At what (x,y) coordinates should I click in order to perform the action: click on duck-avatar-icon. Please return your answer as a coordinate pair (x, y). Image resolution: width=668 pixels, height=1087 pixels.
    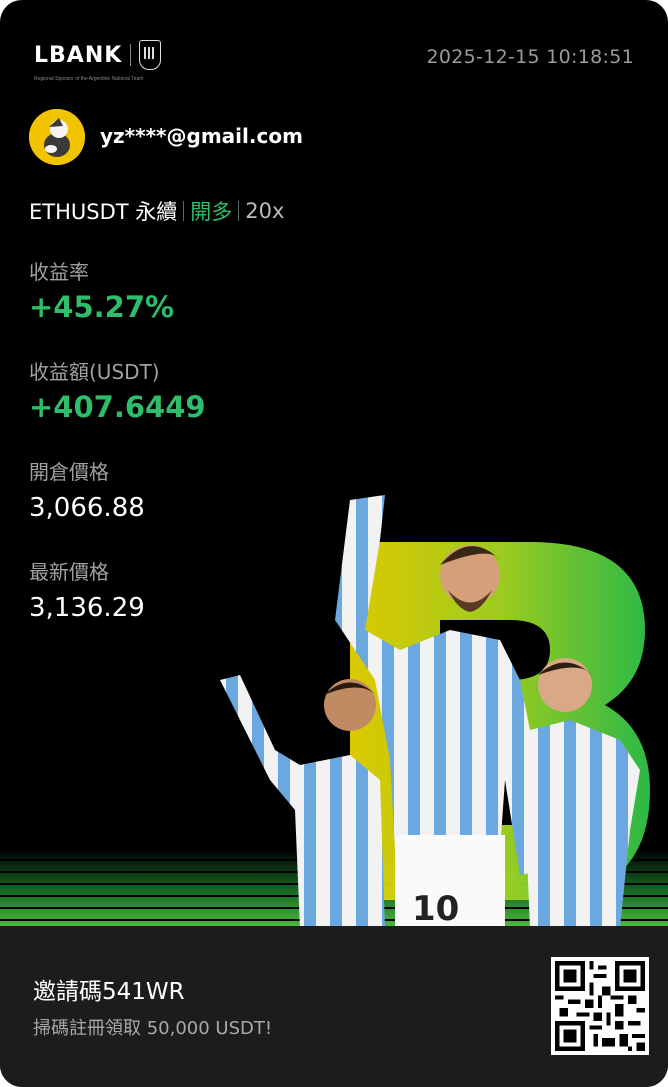
    Looking at the image, I should click on (57, 137).